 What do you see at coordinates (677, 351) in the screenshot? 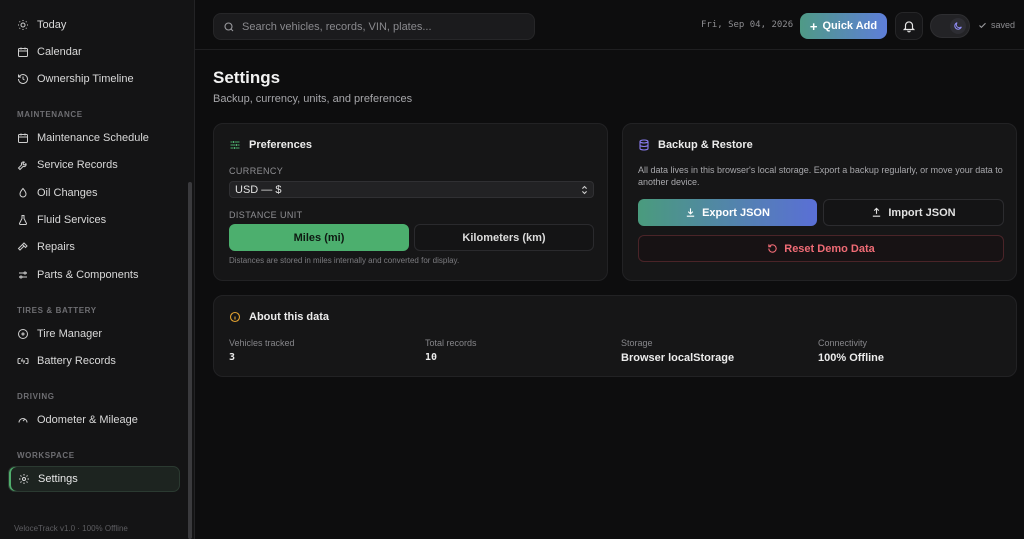
I see `stat-storage: Storage Browser localStorage` at bounding box center [677, 351].